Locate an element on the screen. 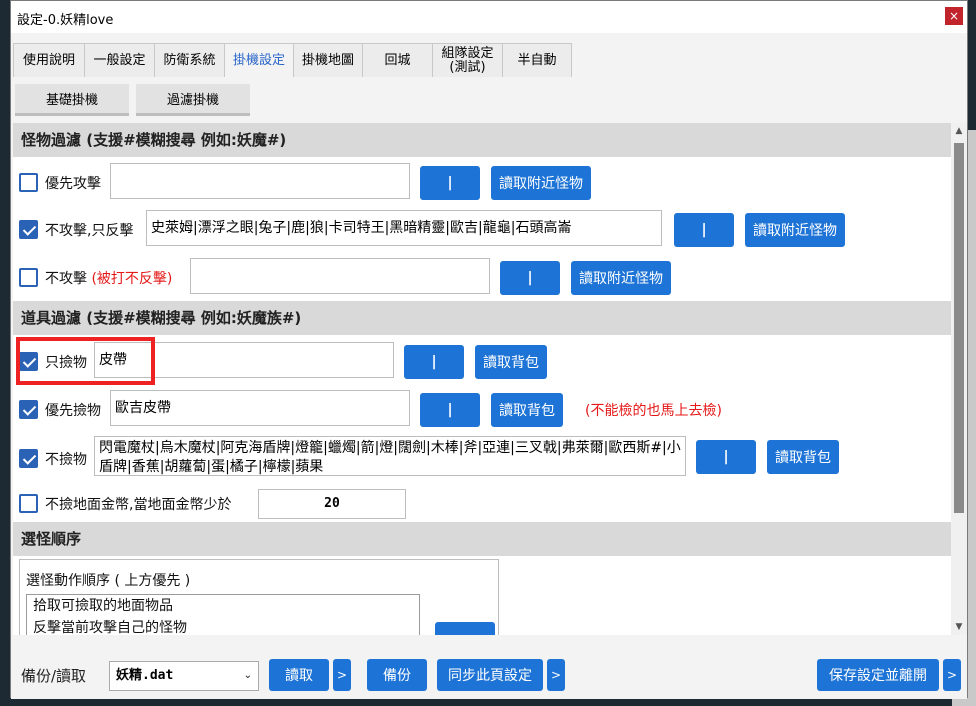 Image resolution: width=976 pixels, height=706 pixels. order-move-button is located at coordinates (465, 628).